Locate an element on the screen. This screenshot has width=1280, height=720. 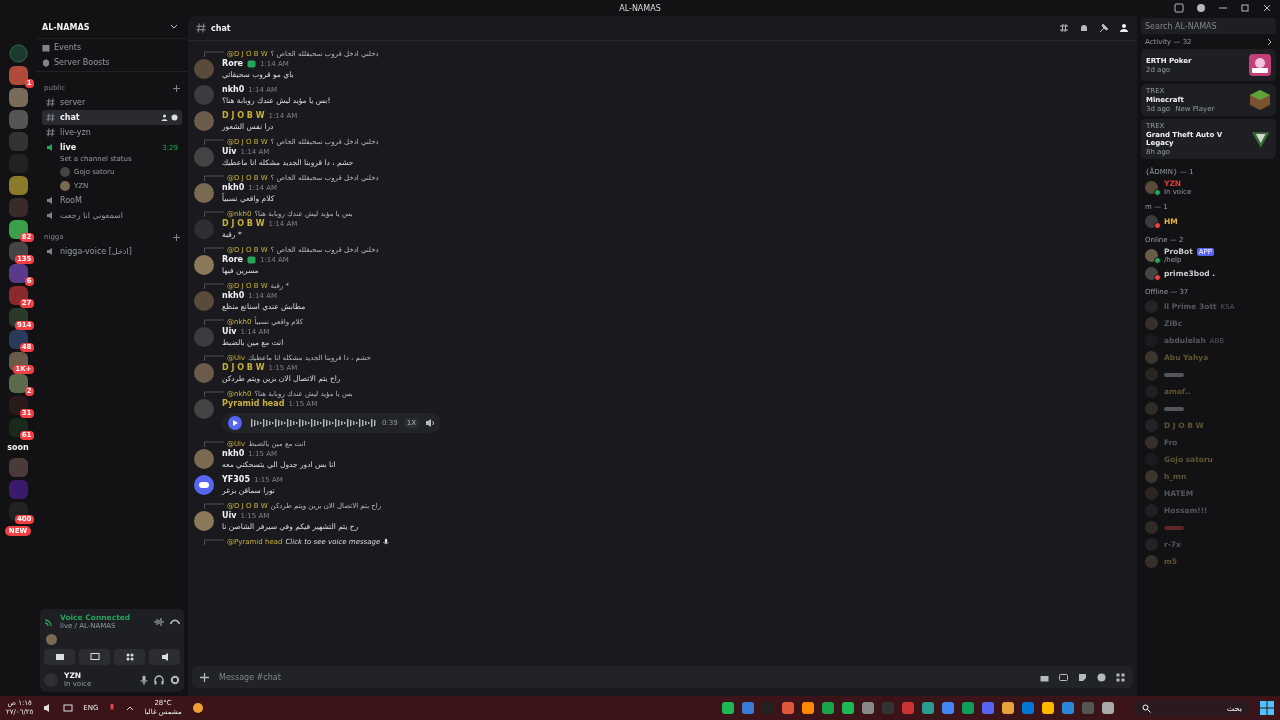
invite-icon is located at coordinates (164, 117).